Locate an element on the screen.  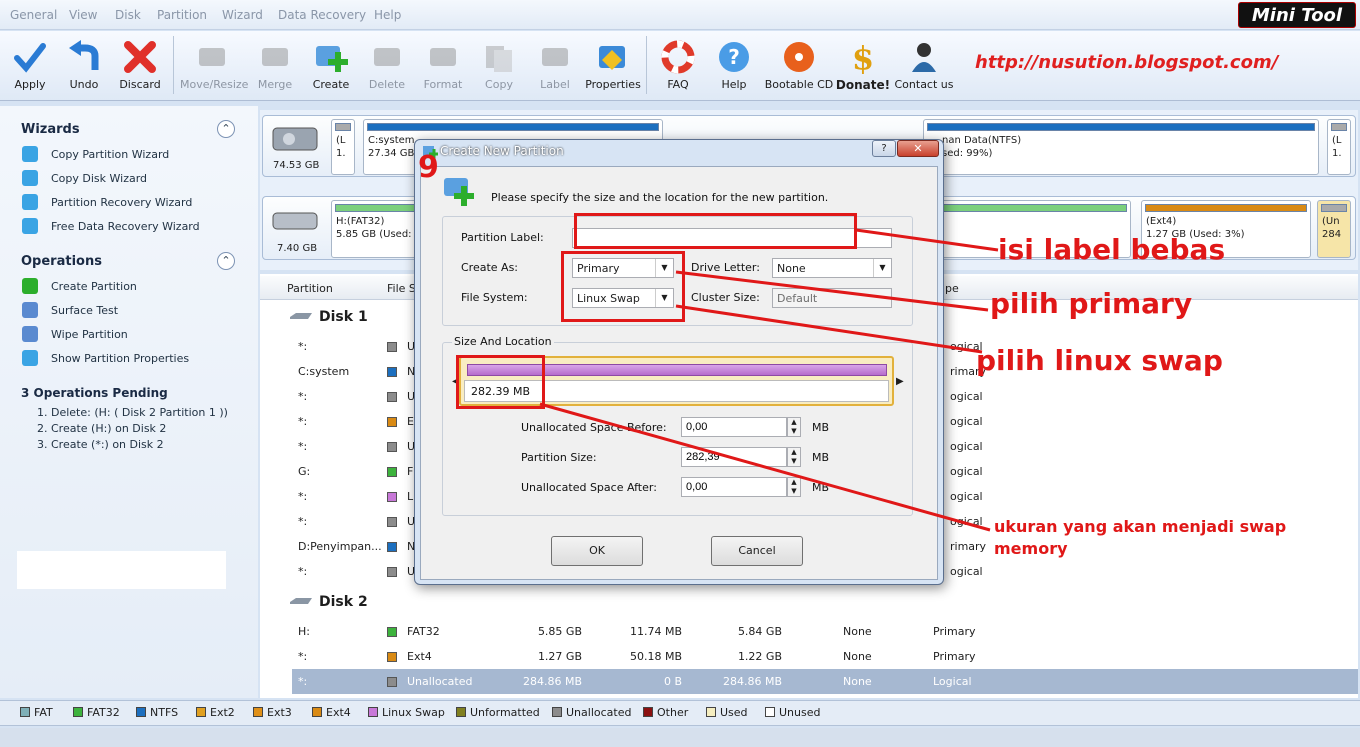
annotation-swap-text: pilih linux swap is located at coordinates (1099, 360).